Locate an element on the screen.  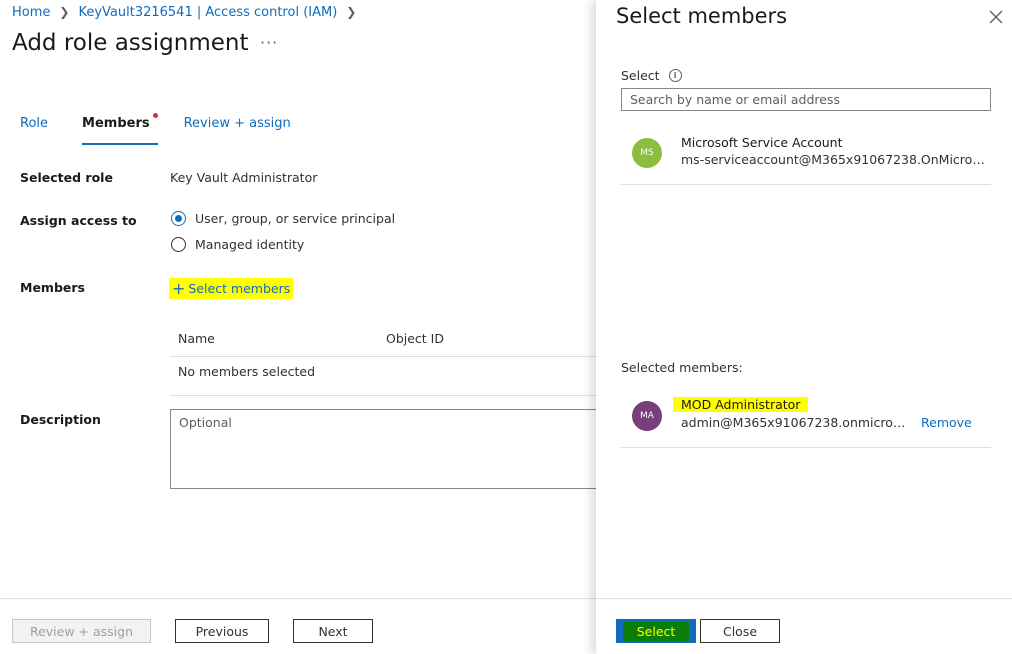
selected-role-value: Key Vault Administrator is located at coordinates (244, 177).